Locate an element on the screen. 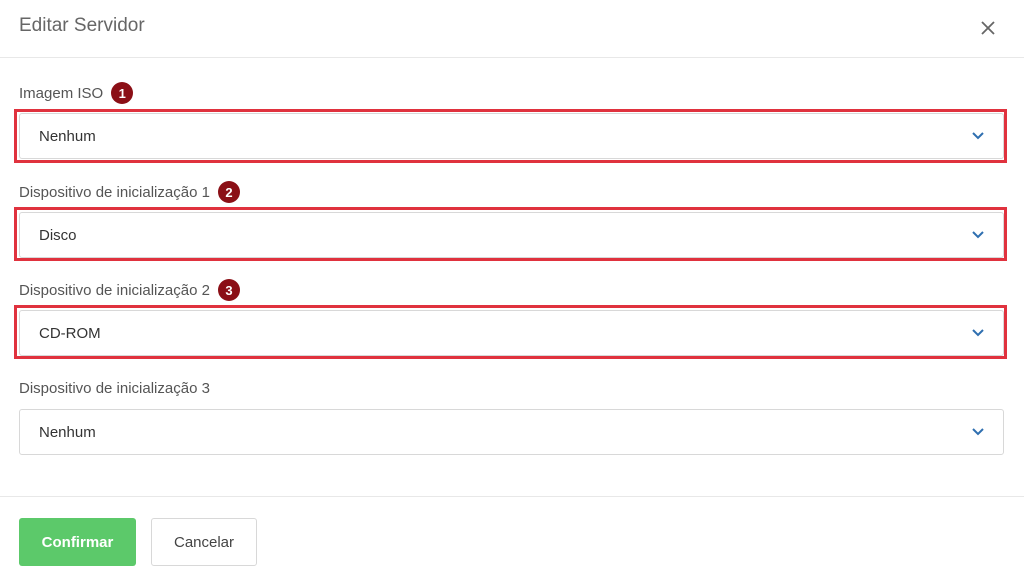  step-badge: 2 is located at coordinates (228, 192).